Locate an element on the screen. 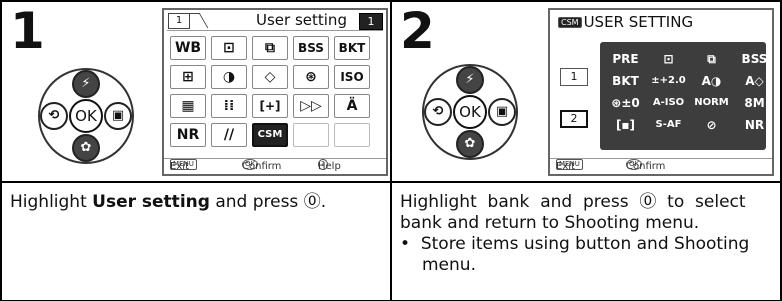 This screenshot has width=782, height=301. color-icon: ⊛±0 is located at coordinates (625, 103).